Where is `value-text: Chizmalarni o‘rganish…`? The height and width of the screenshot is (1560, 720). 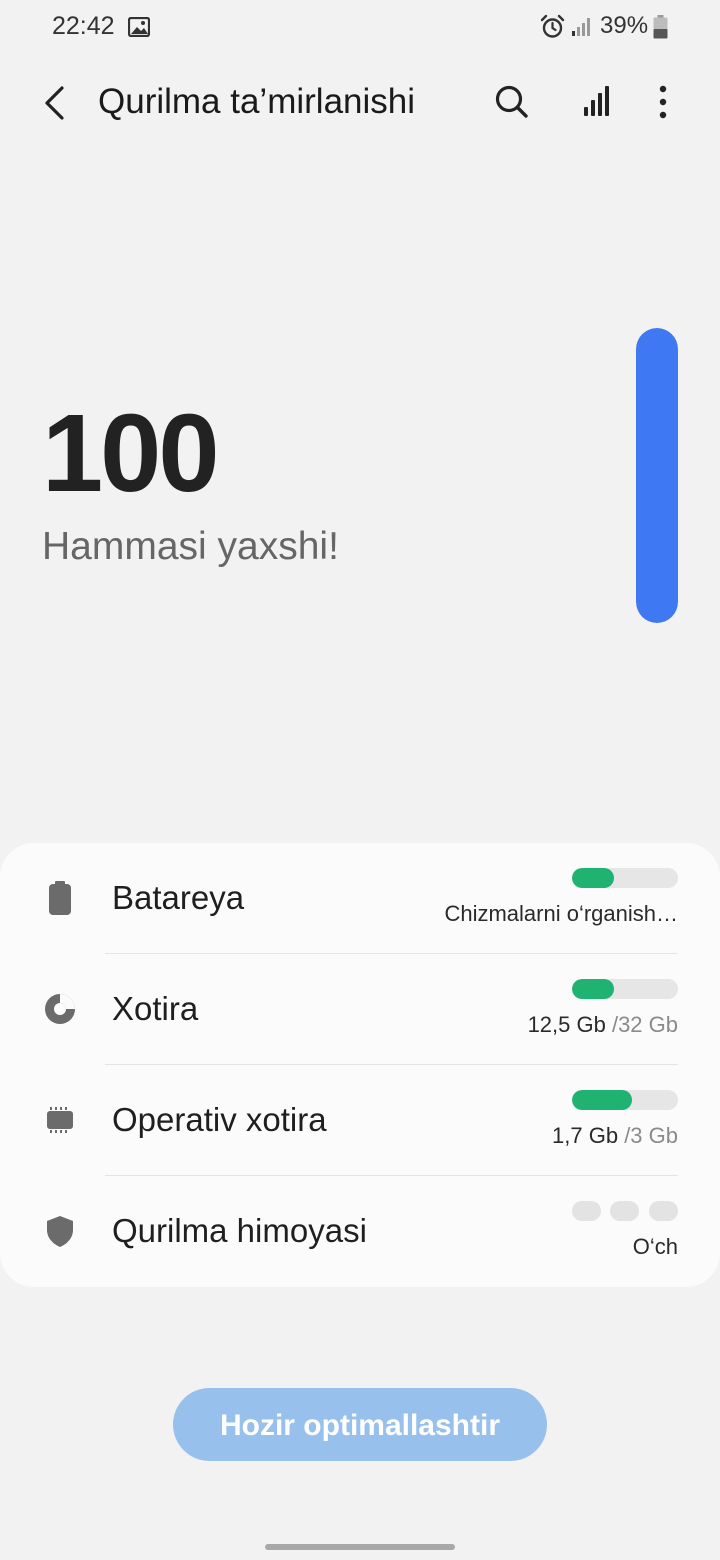
value-text: Chizmalarni o‘rganish… is located at coordinates (561, 913).